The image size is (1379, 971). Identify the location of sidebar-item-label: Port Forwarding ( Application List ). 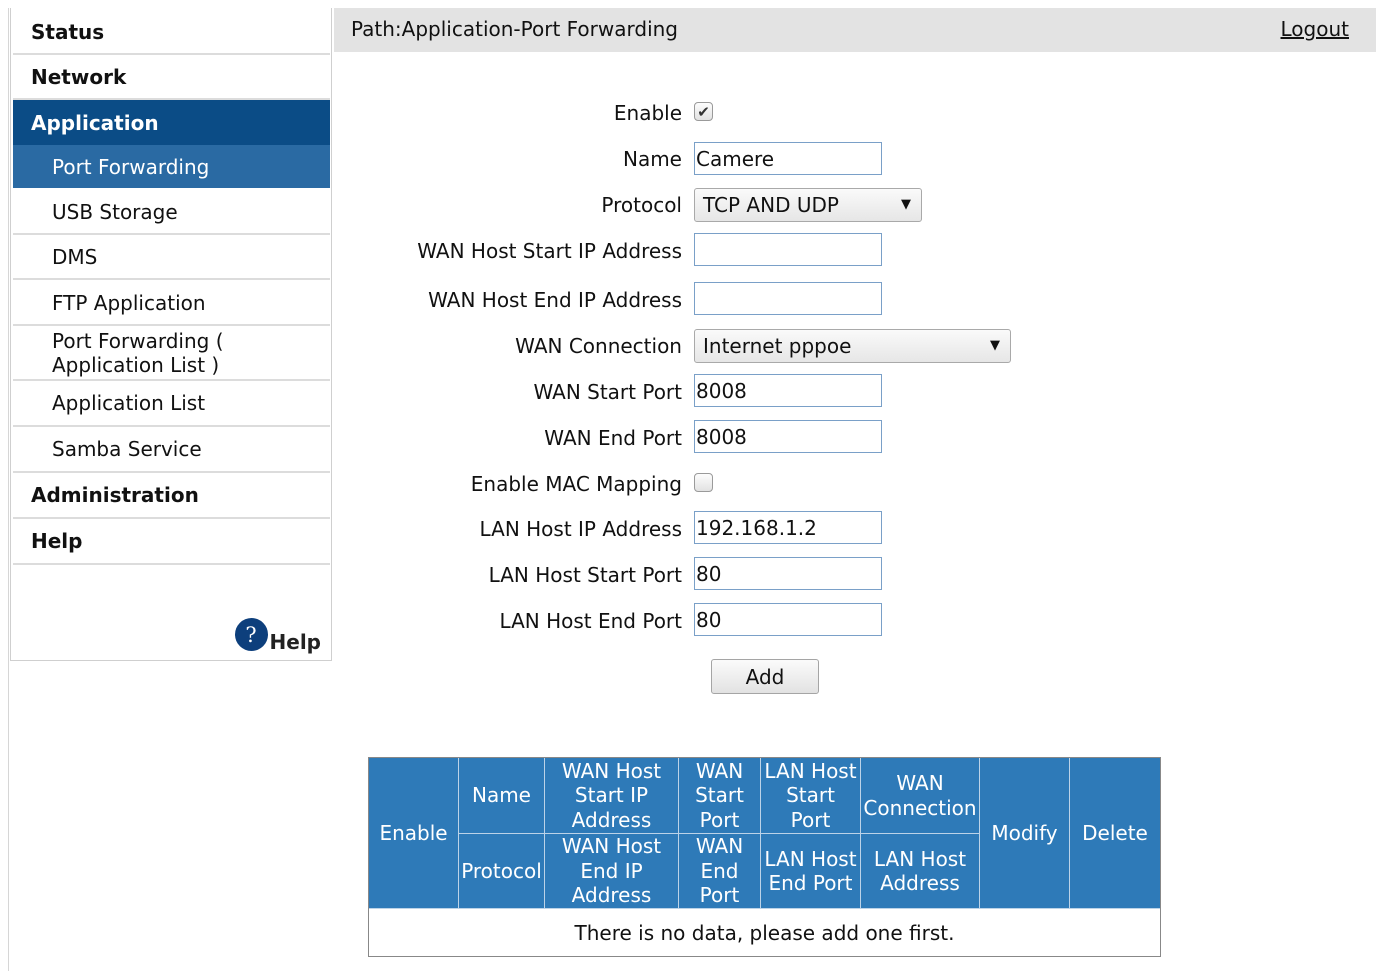
(138, 352).